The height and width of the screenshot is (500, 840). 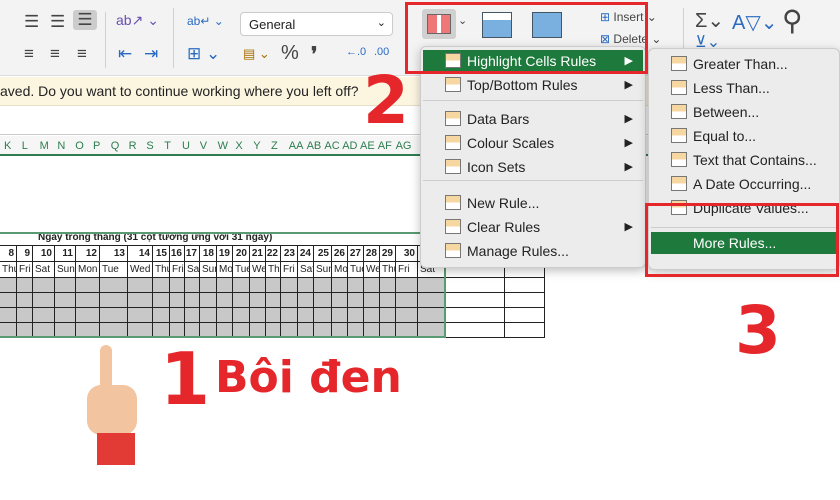 I want to click on day-number-cell: 23, so click(x=289, y=254).